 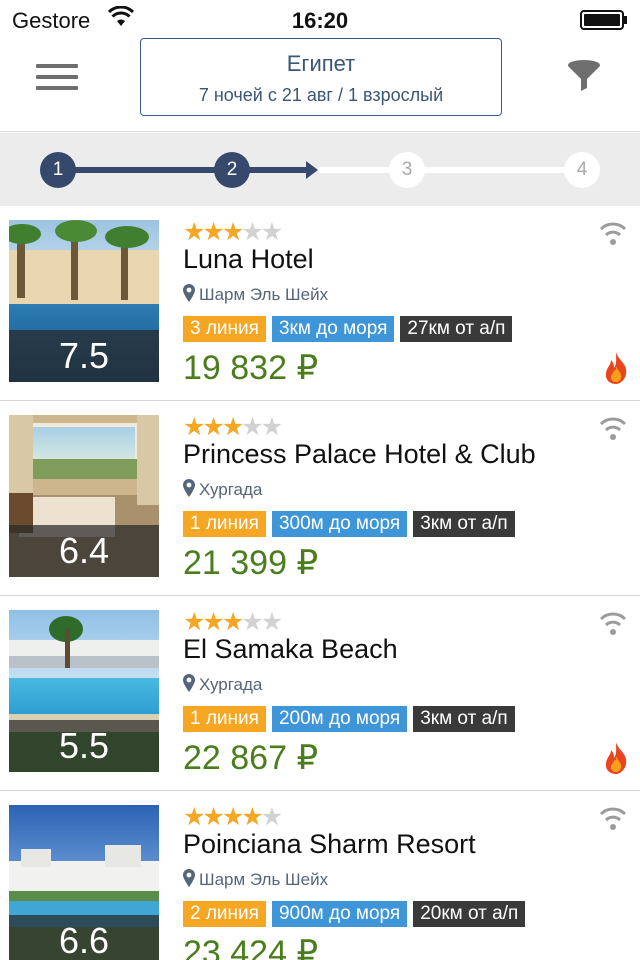 I want to click on airport-distance-tag: 27км от а/п, so click(x=456, y=329).